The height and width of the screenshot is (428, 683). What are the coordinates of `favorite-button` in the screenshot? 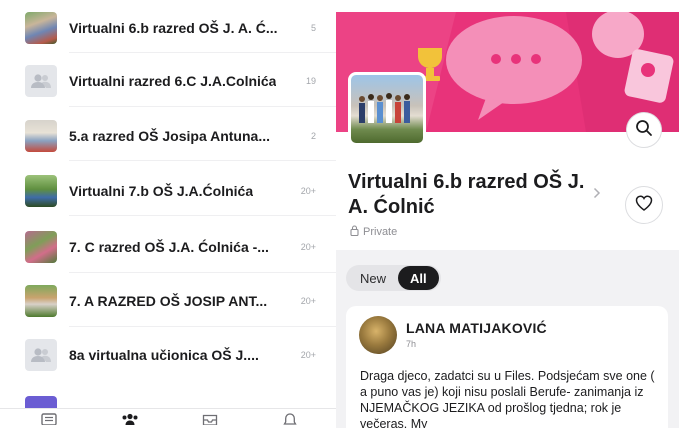 It's located at (644, 205).